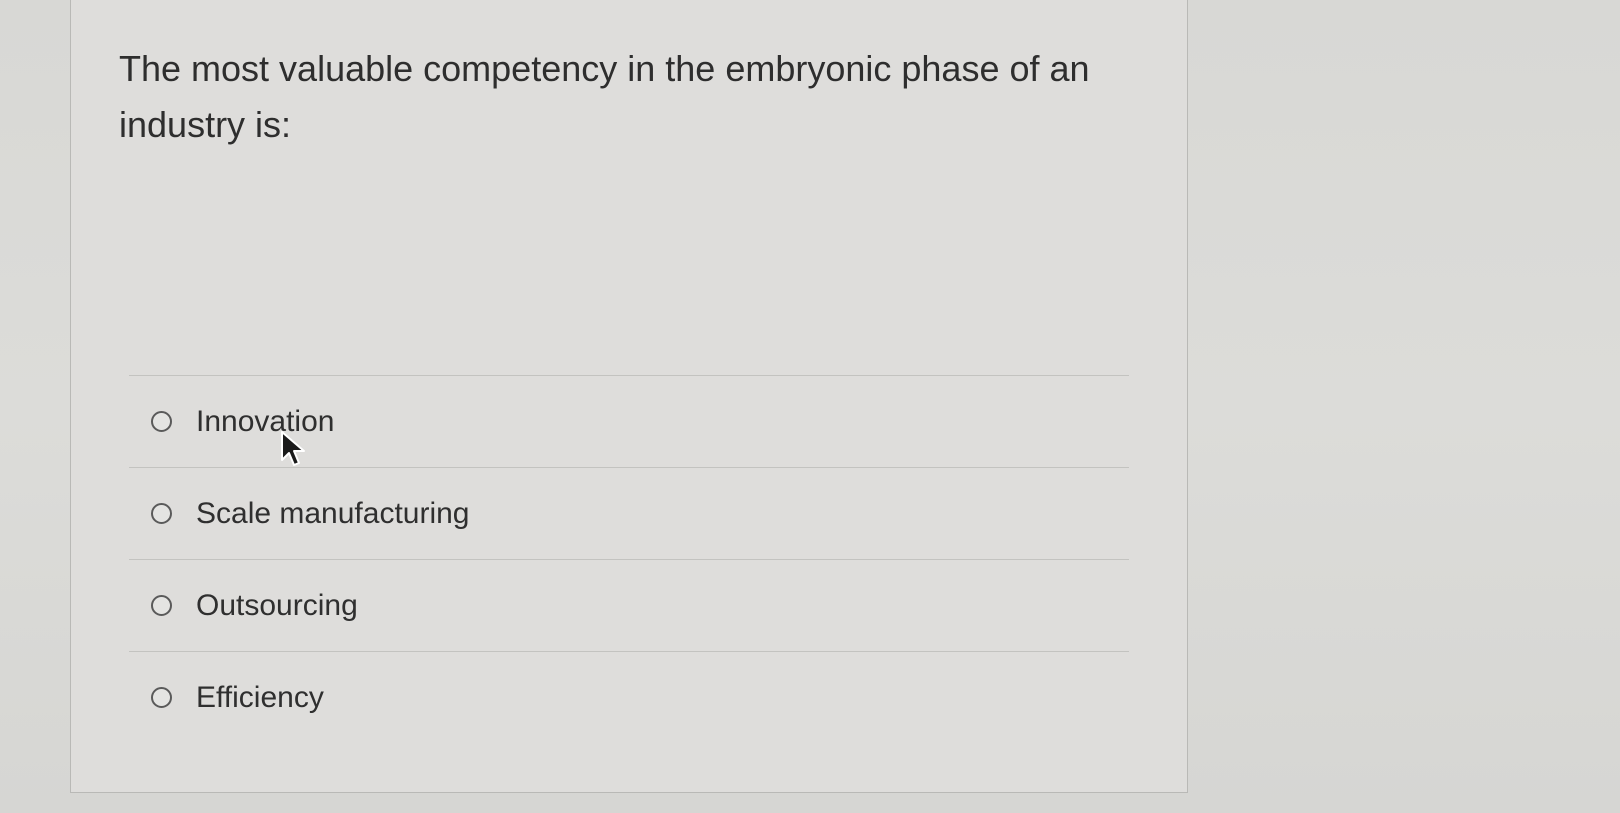  Describe the element at coordinates (265, 421) in the screenshot. I see `option-label: Innovation` at that location.